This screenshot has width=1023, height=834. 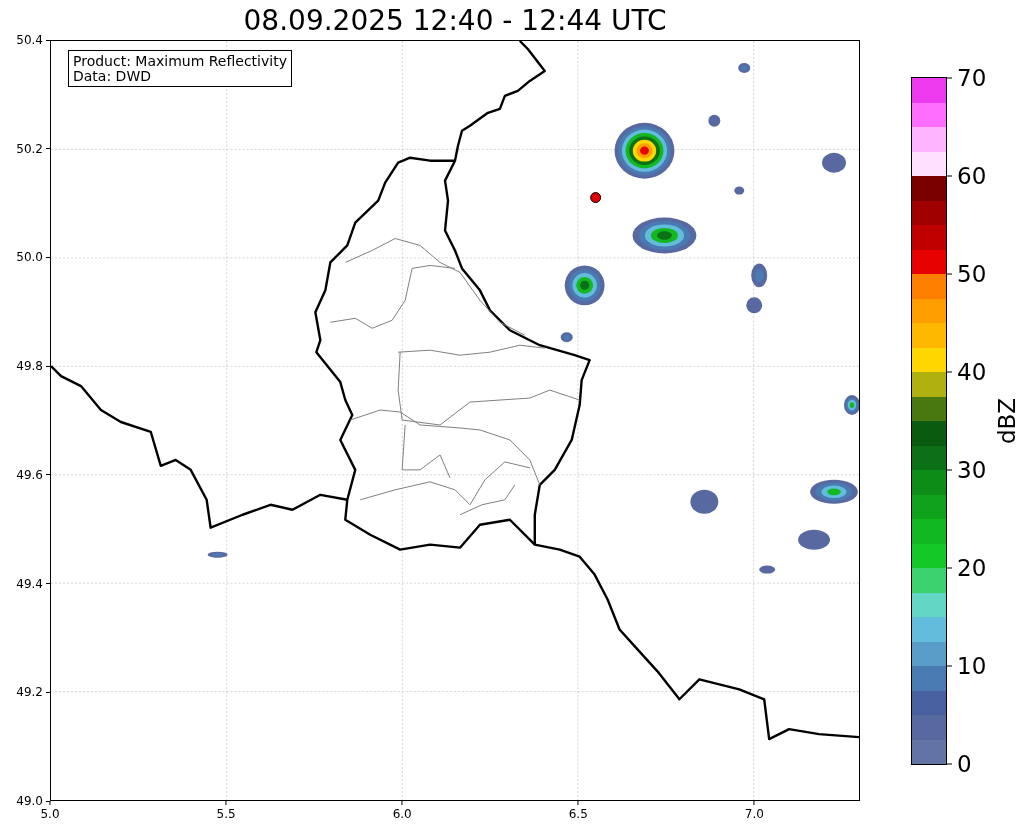 I want to click on axis-tick-label: 49.2, so click(x=29, y=692).